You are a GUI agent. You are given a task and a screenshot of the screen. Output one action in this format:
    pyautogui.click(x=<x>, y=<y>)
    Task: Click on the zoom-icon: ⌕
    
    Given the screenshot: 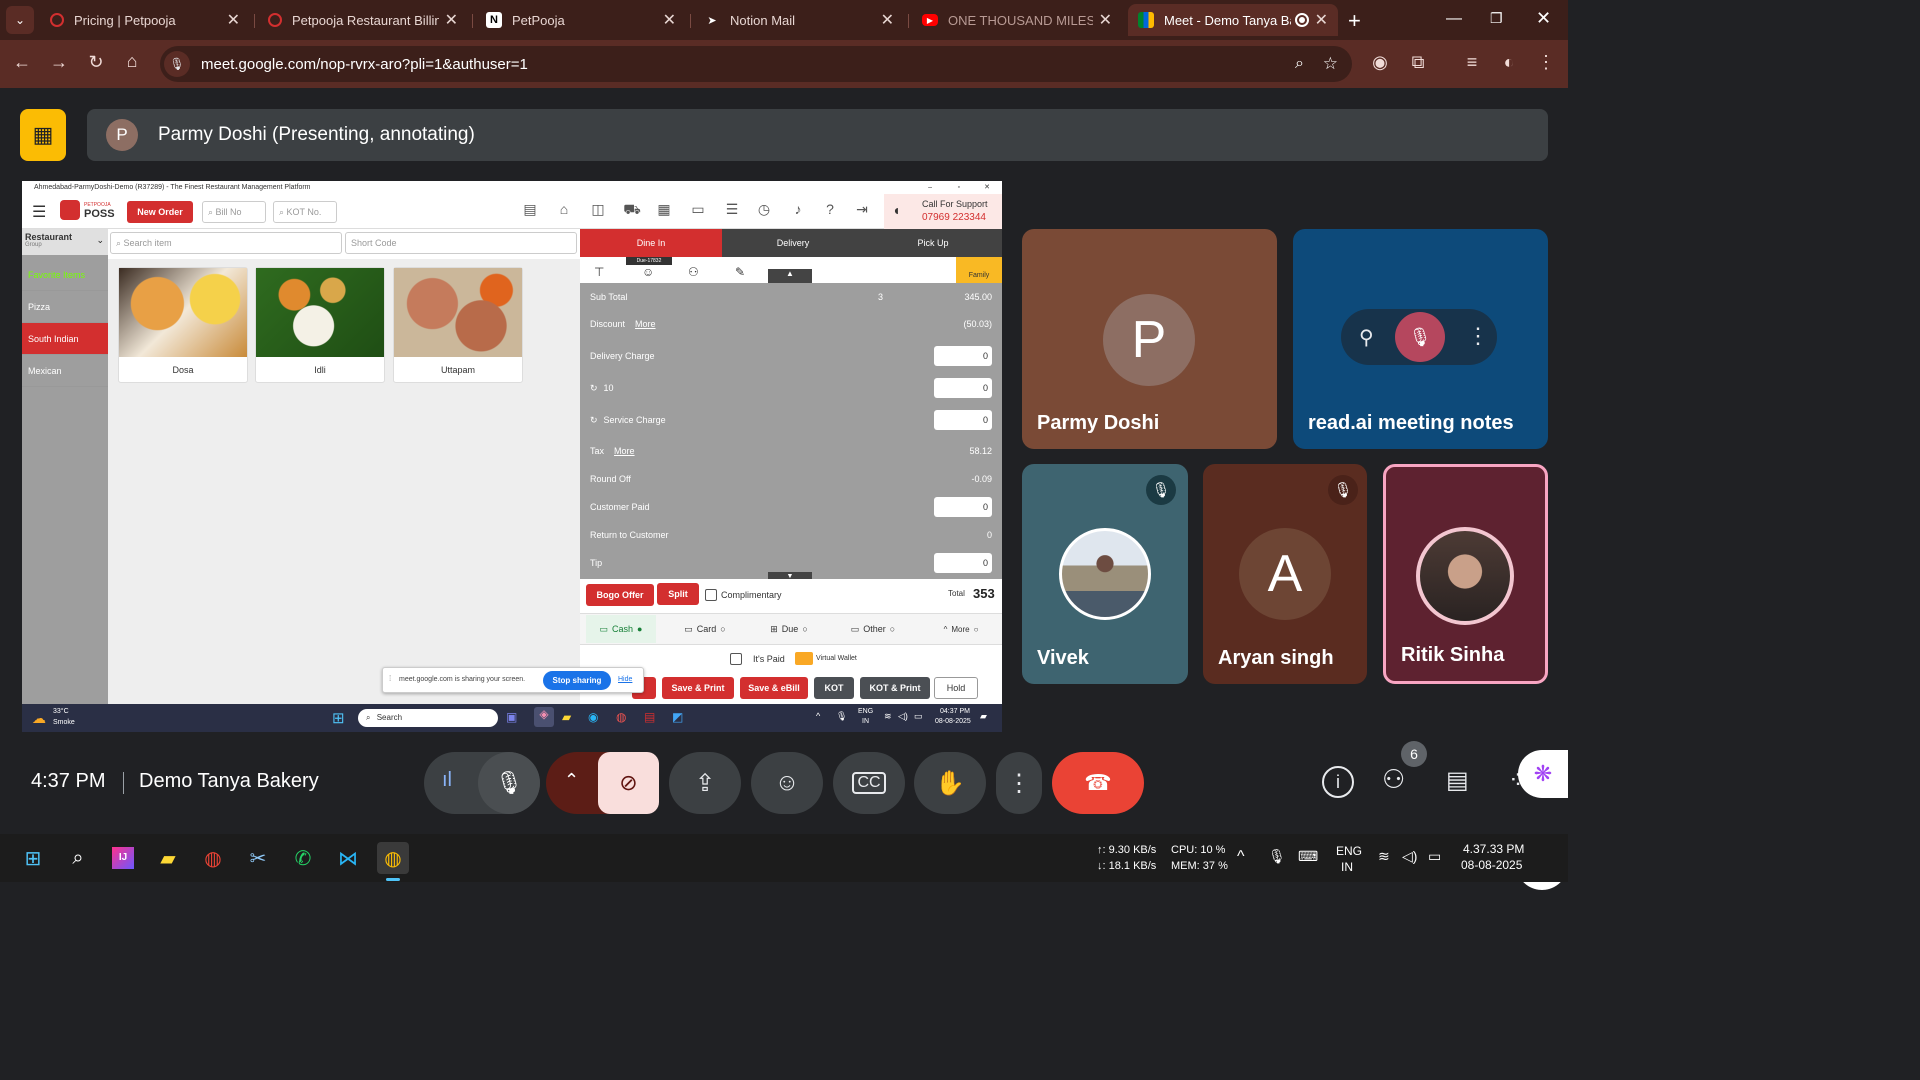 What is the action you would take?
    pyautogui.click(x=1299, y=64)
    